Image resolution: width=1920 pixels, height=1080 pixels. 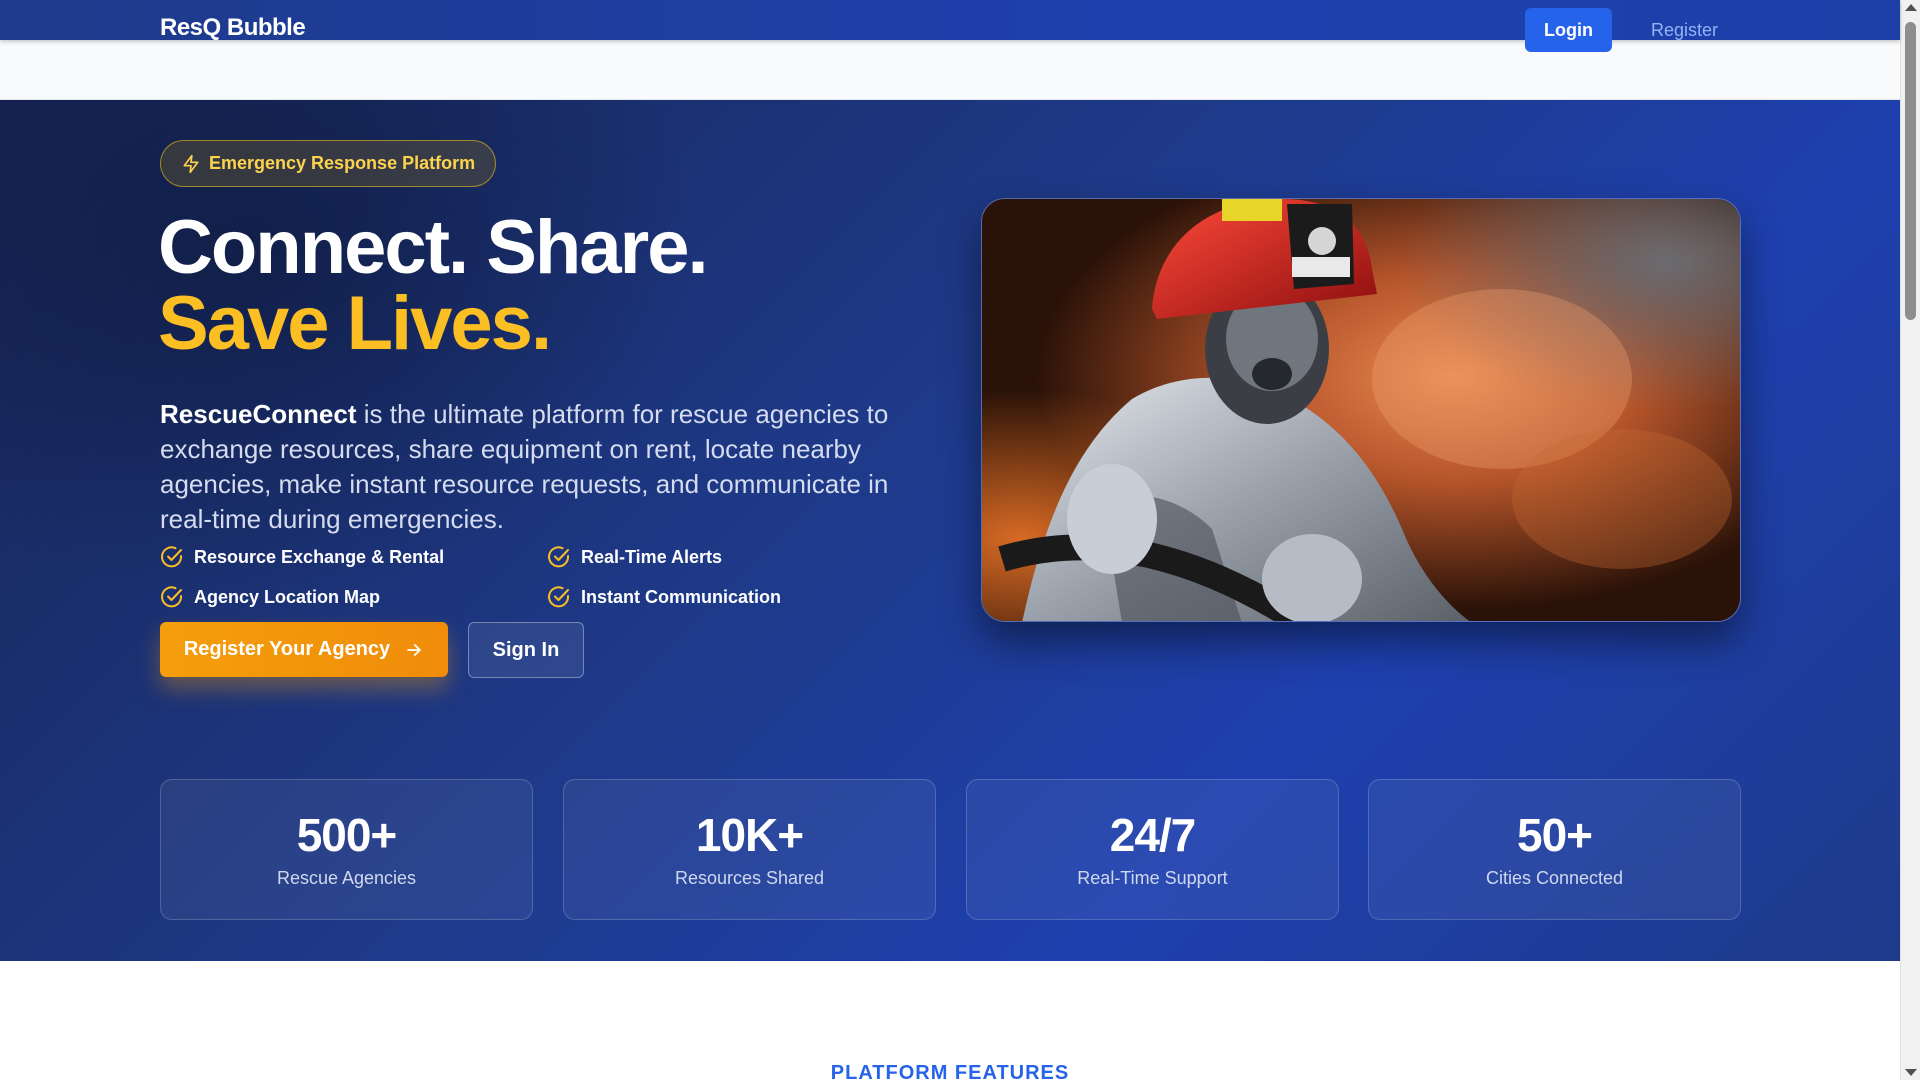 I want to click on register-agency-button: Register Your Agency, so click(x=304, y=649).